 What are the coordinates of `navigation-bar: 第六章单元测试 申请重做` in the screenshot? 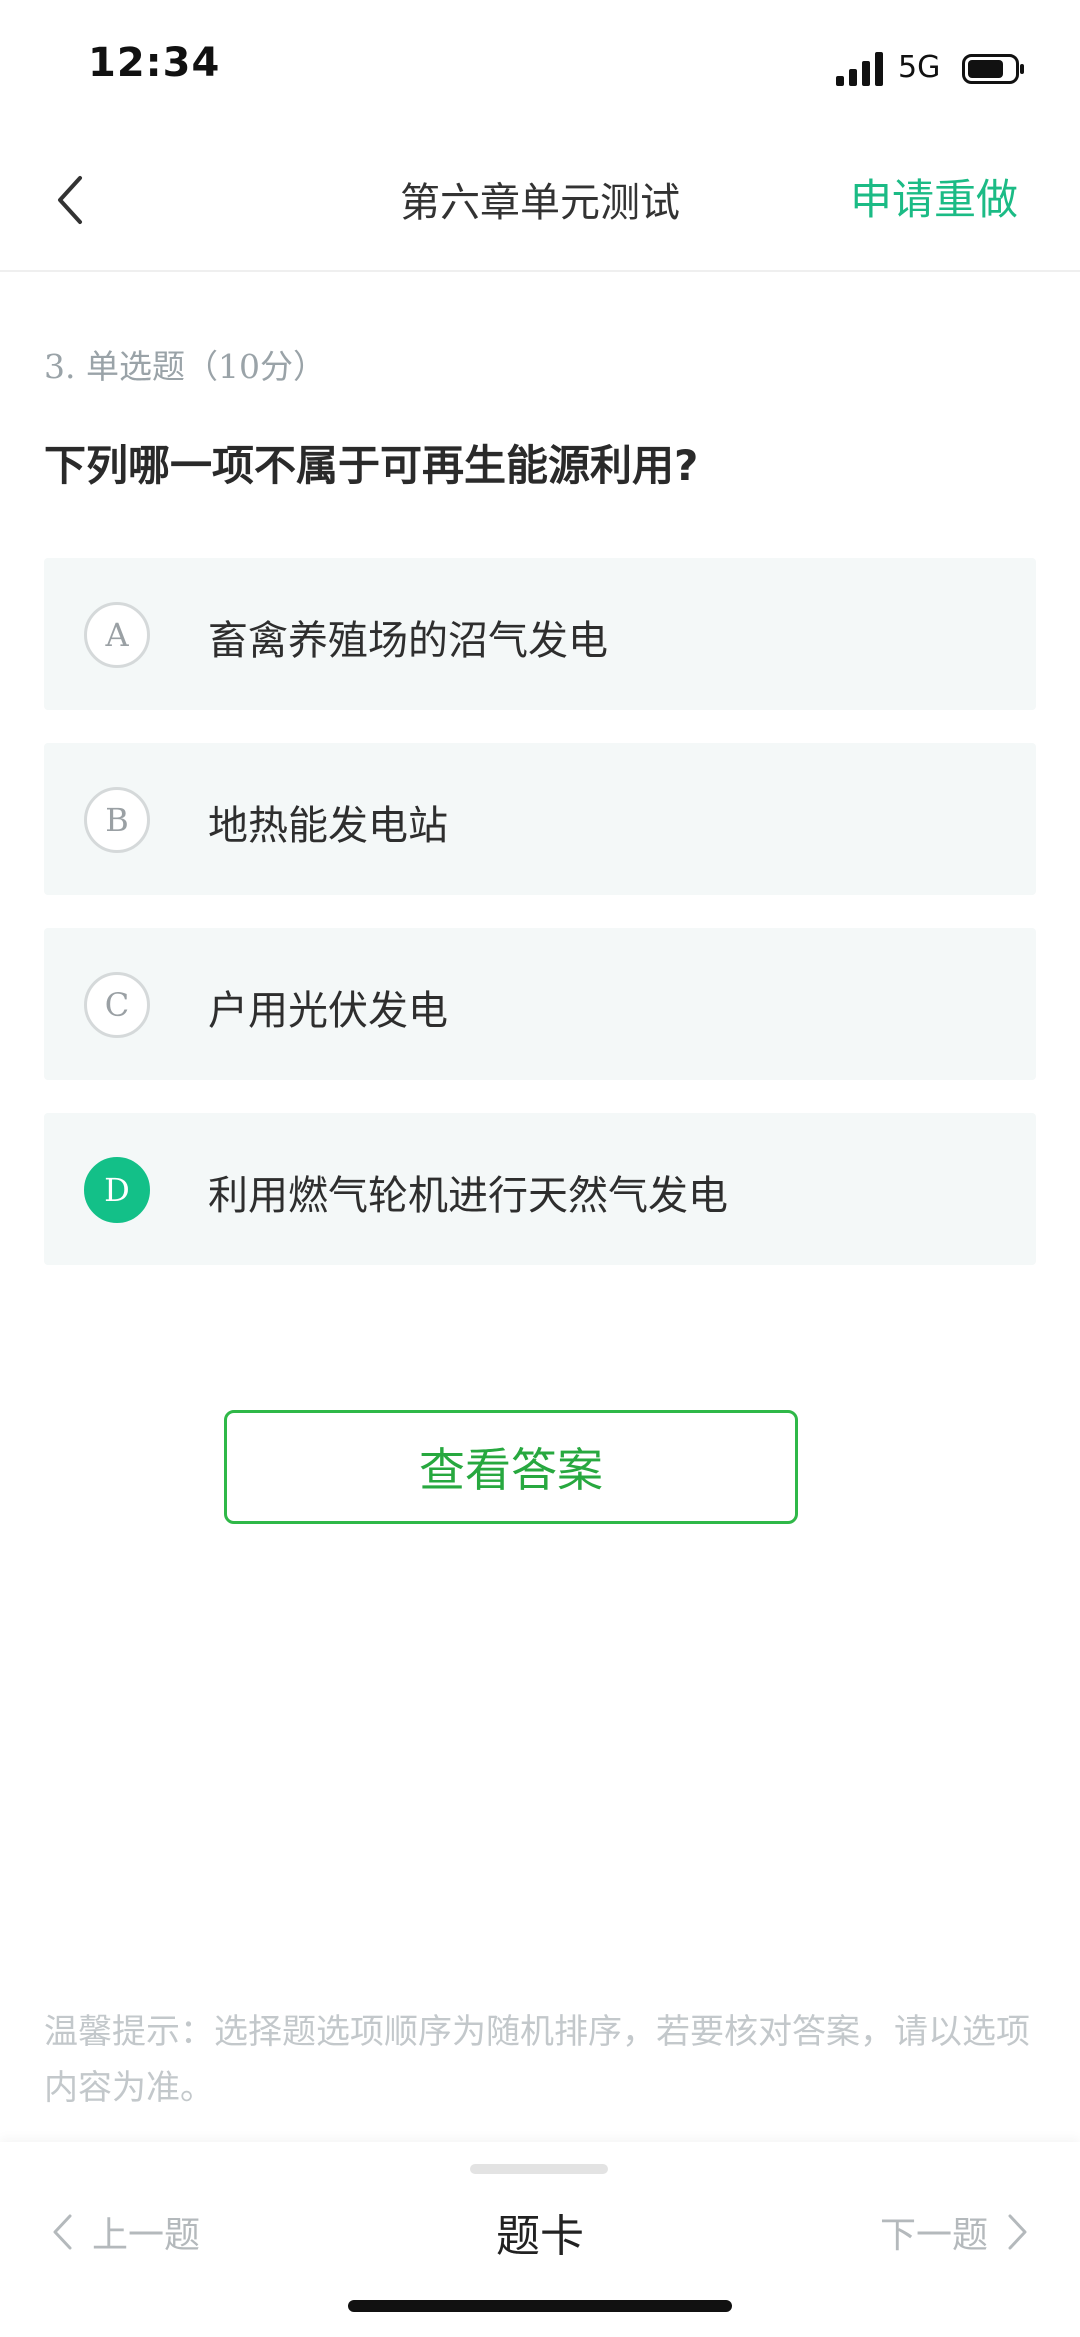 It's located at (540, 201).